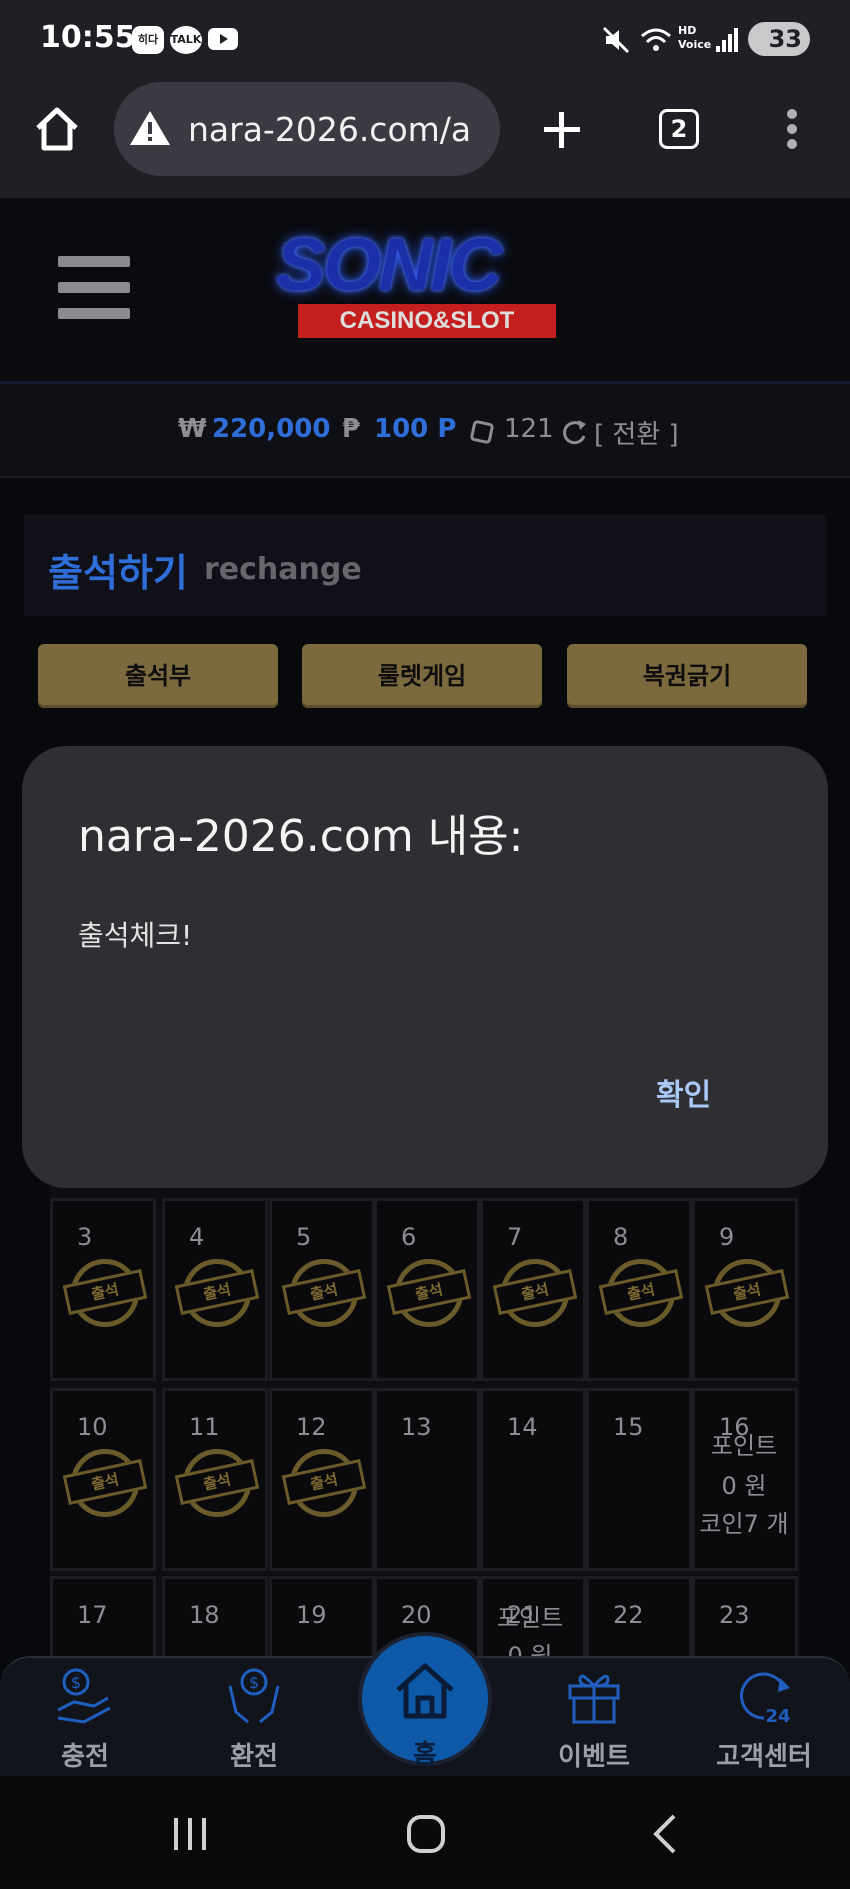 This screenshot has width=850, height=1889. What do you see at coordinates (88, 37) in the screenshot?
I see `status-time: 10:55` at bounding box center [88, 37].